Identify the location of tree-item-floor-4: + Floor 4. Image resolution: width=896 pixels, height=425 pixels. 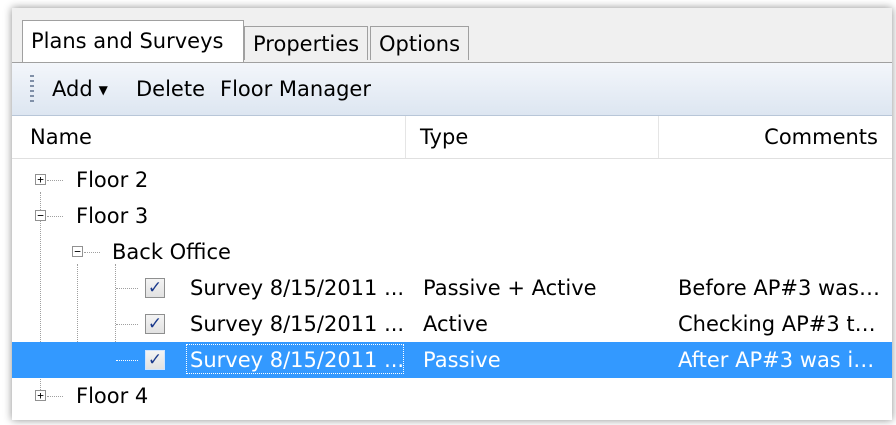
(452, 396).